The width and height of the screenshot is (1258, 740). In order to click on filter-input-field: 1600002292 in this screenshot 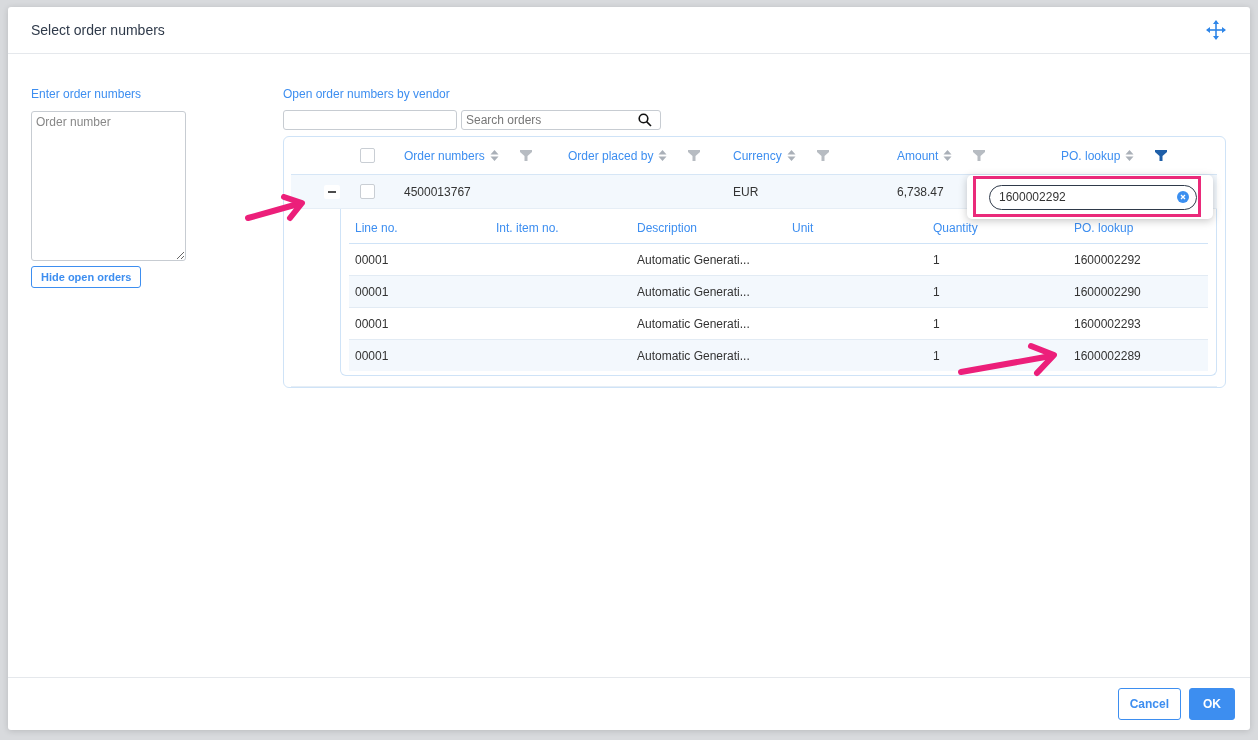, I will do `click(1093, 197)`.